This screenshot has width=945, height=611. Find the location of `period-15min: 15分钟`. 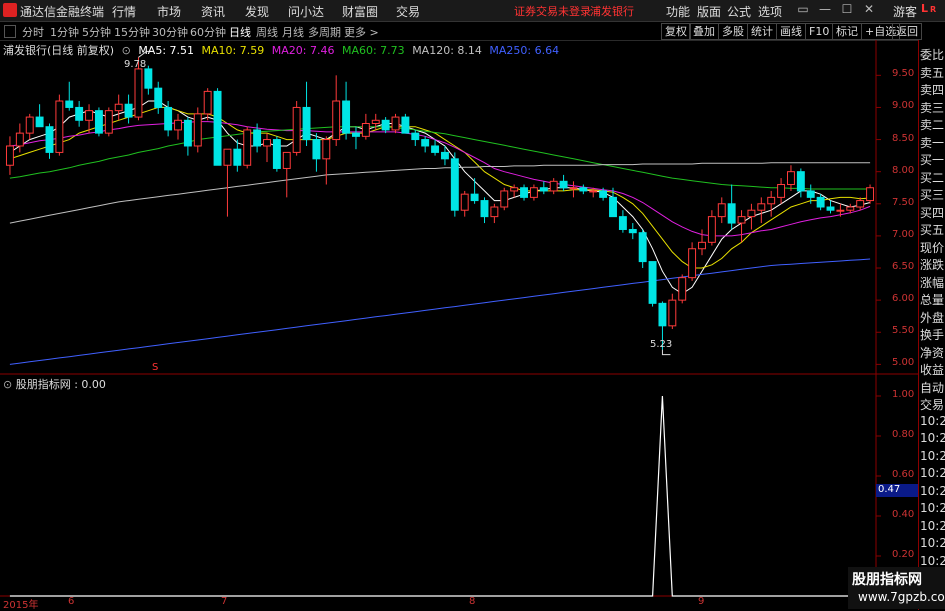

period-15min: 15分钟 is located at coordinates (132, 32).